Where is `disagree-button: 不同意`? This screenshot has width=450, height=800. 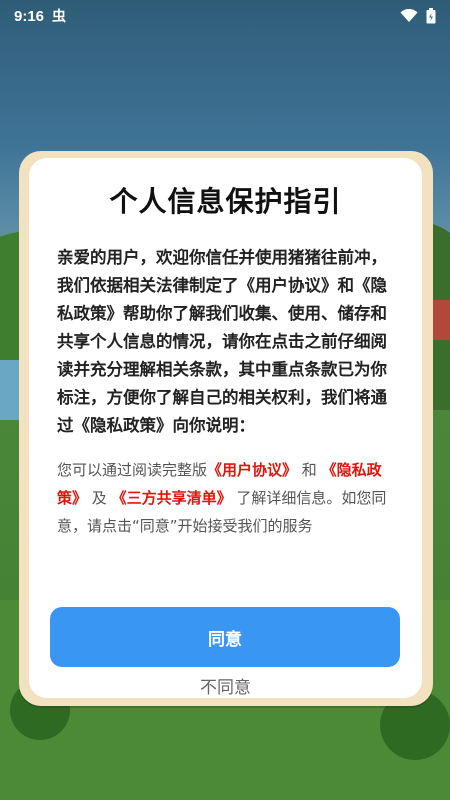 disagree-button: 不同意 is located at coordinates (225, 685).